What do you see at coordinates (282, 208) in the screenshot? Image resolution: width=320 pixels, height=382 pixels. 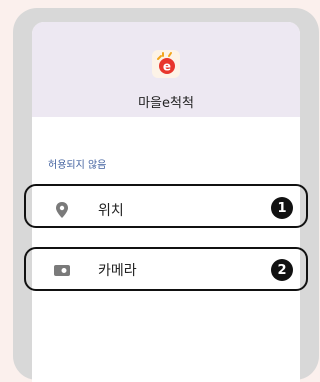 I see `callout-number-badge-1: 1` at bounding box center [282, 208].